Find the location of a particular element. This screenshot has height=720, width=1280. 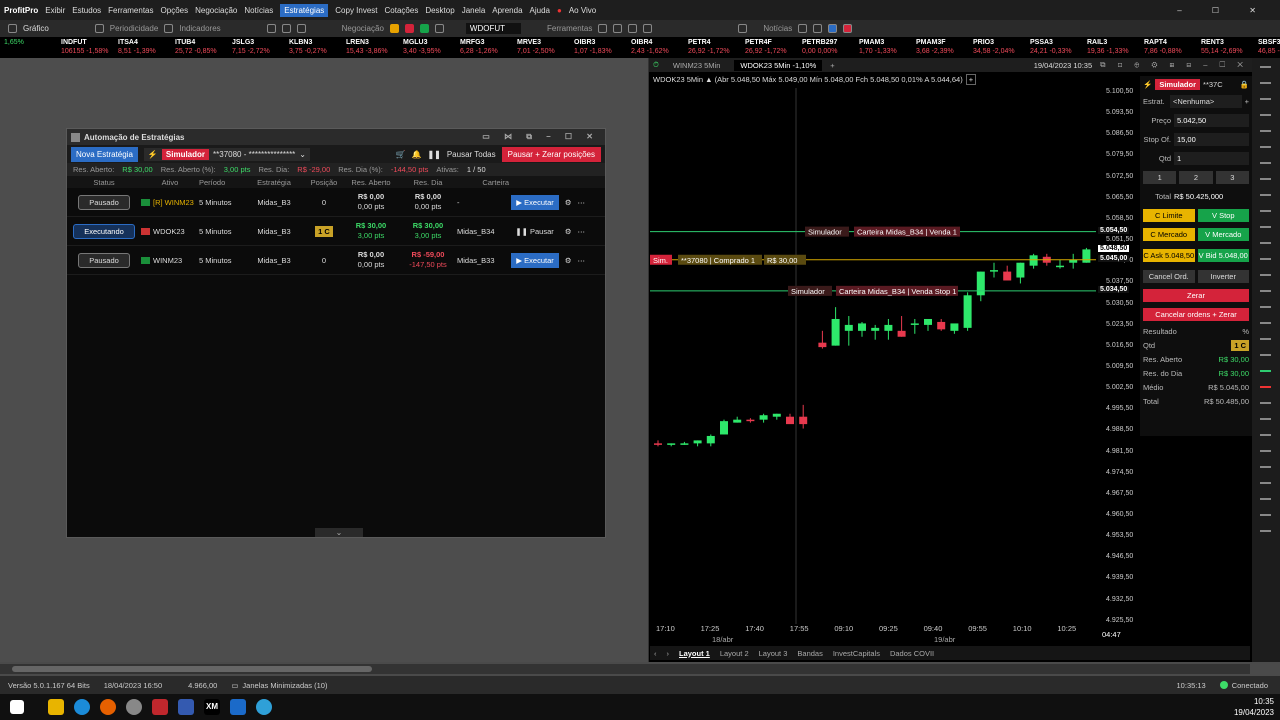

col-ativo: Ativo is located at coordinates (170, 182).